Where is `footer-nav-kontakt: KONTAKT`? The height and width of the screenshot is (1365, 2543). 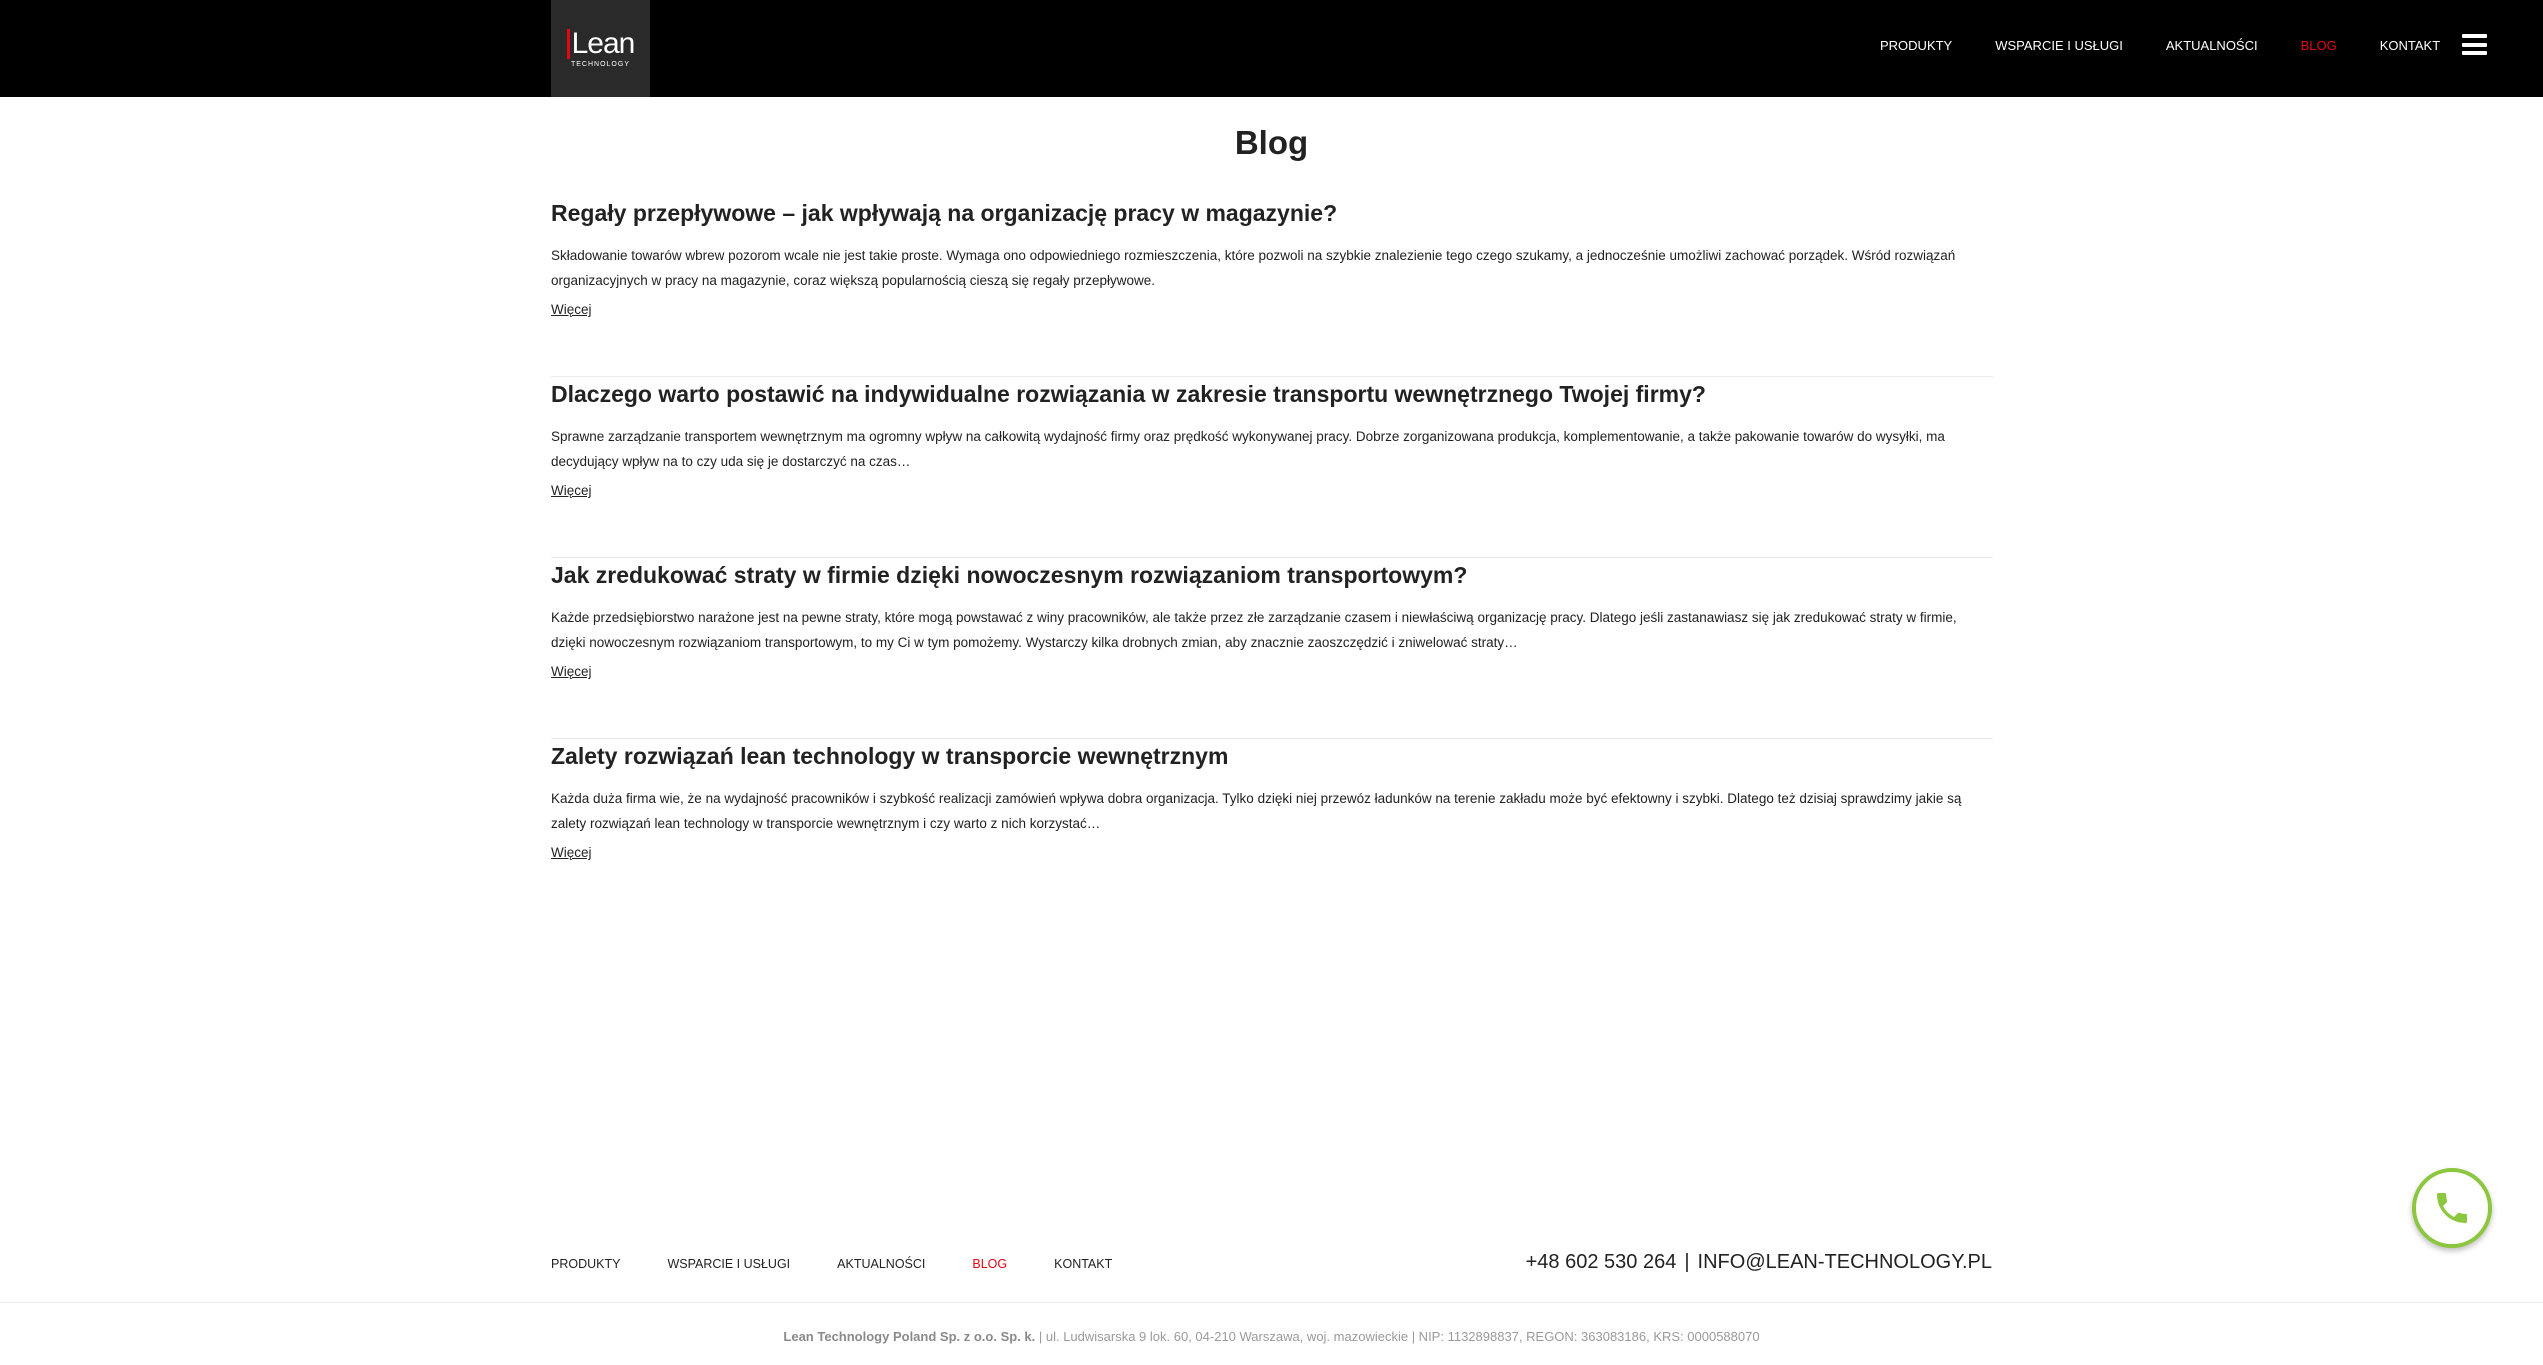
footer-nav-kontakt: KONTAKT is located at coordinates (1083, 1264).